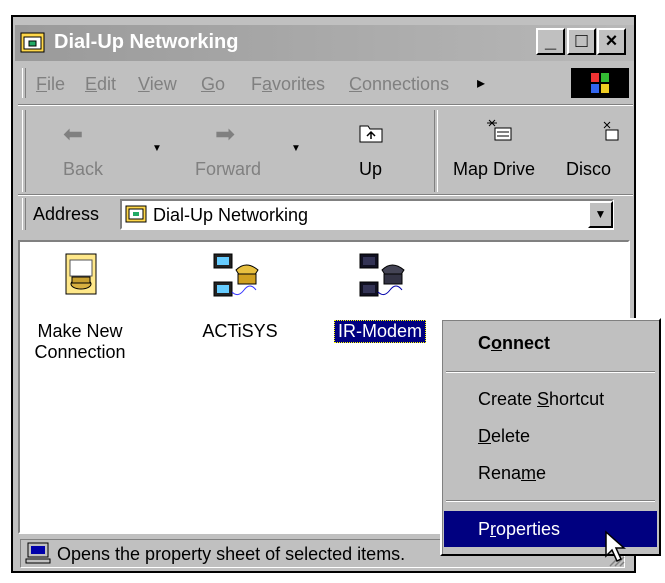  What do you see at coordinates (371, 134) in the screenshot?
I see `up-folder-icon` at bounding box center [371, 134].